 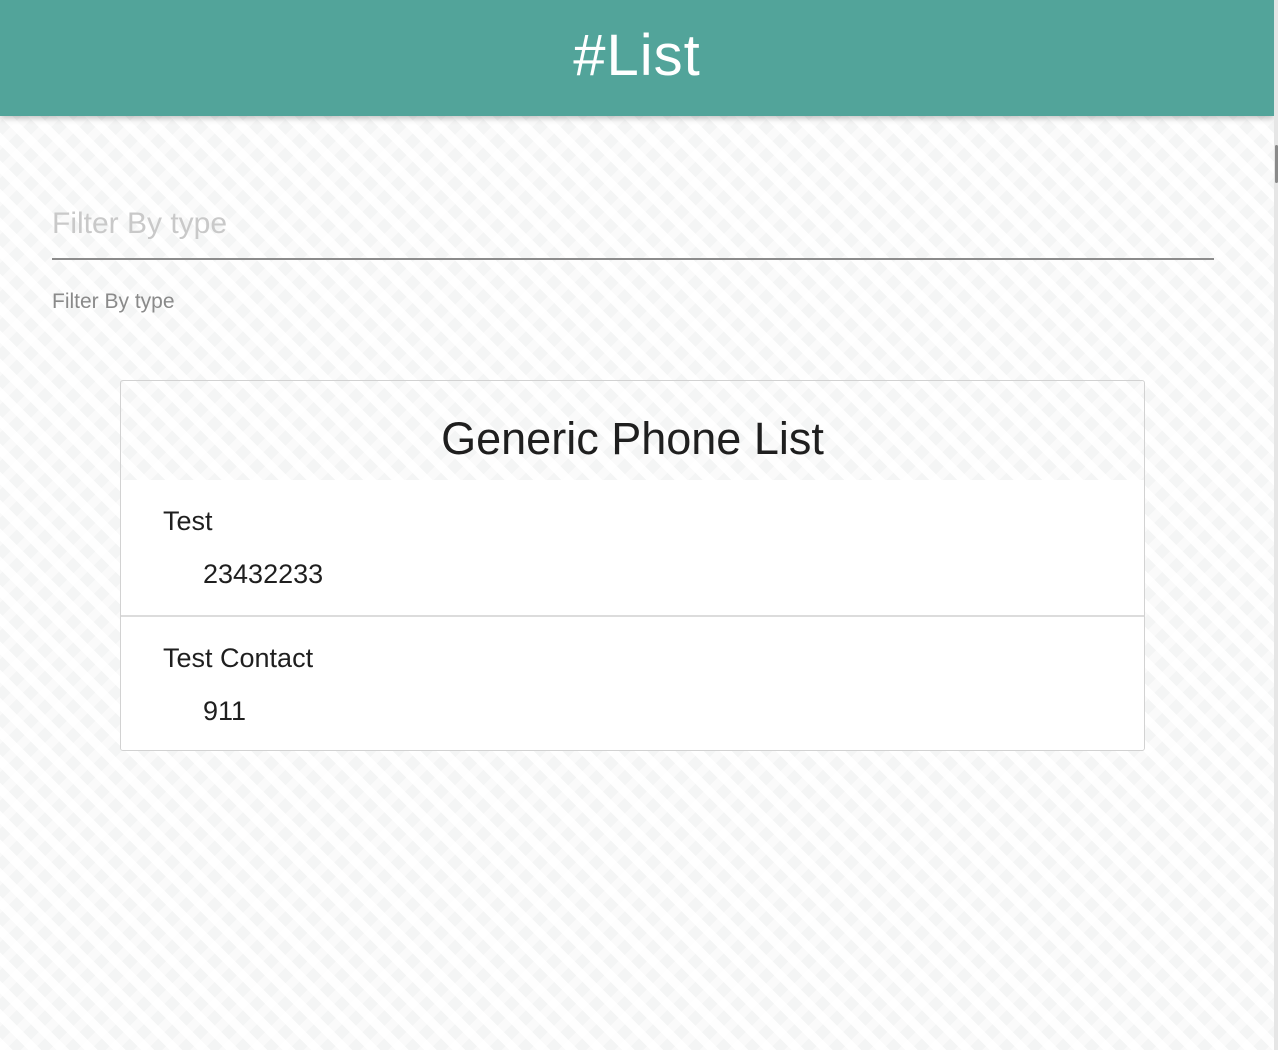 I want to click on card-header: Generic Phone List, so click(x=632, y=430).